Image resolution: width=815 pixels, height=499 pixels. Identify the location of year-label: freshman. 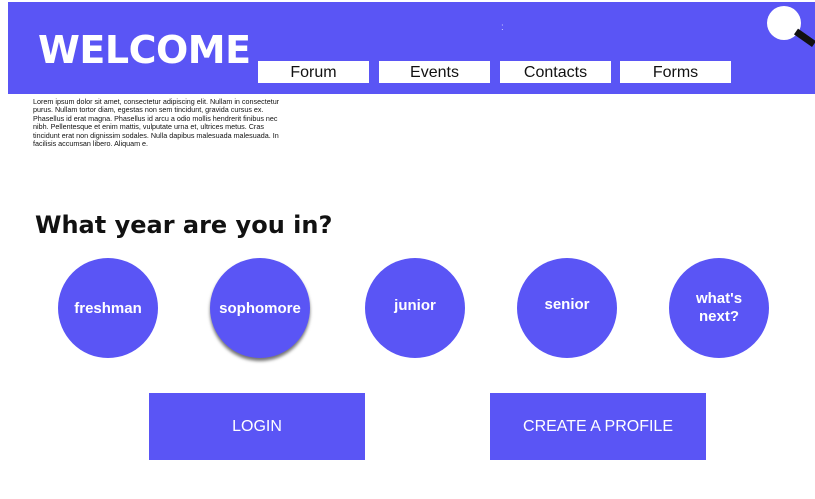
(108, 308).